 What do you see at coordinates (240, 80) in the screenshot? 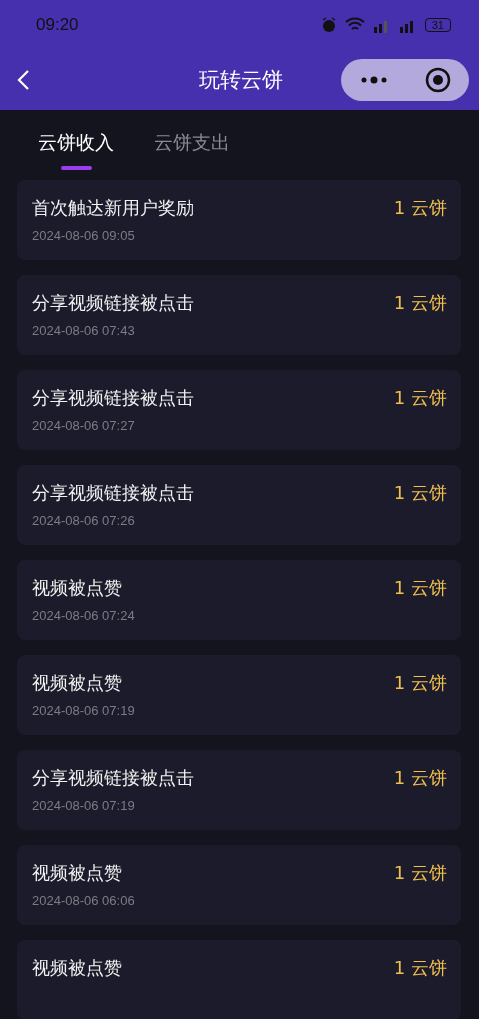
I see `page-title: 玩转云饼` at bounding box center [240, 80].